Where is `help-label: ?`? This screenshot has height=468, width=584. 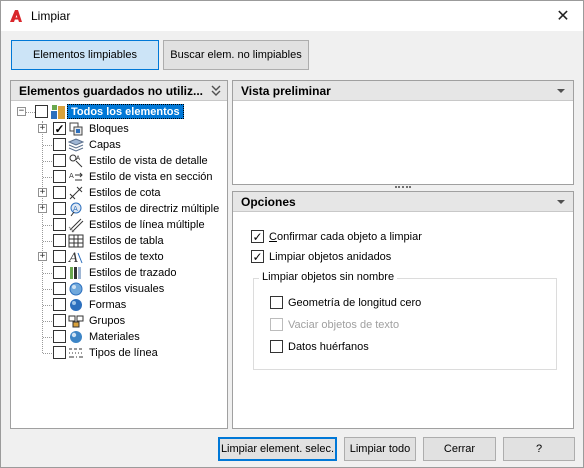 help-label: ? is located at coordinates (539, 449).